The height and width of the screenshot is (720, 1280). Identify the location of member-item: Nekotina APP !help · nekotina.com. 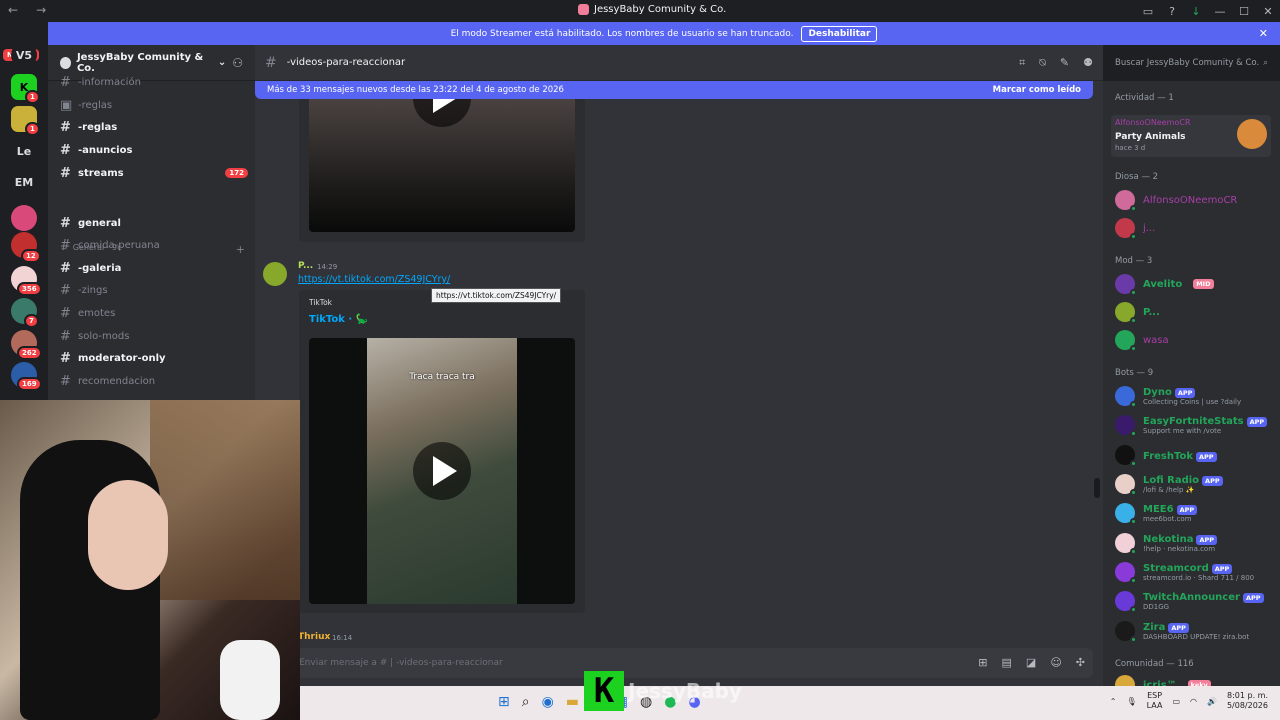
(1195, 543).